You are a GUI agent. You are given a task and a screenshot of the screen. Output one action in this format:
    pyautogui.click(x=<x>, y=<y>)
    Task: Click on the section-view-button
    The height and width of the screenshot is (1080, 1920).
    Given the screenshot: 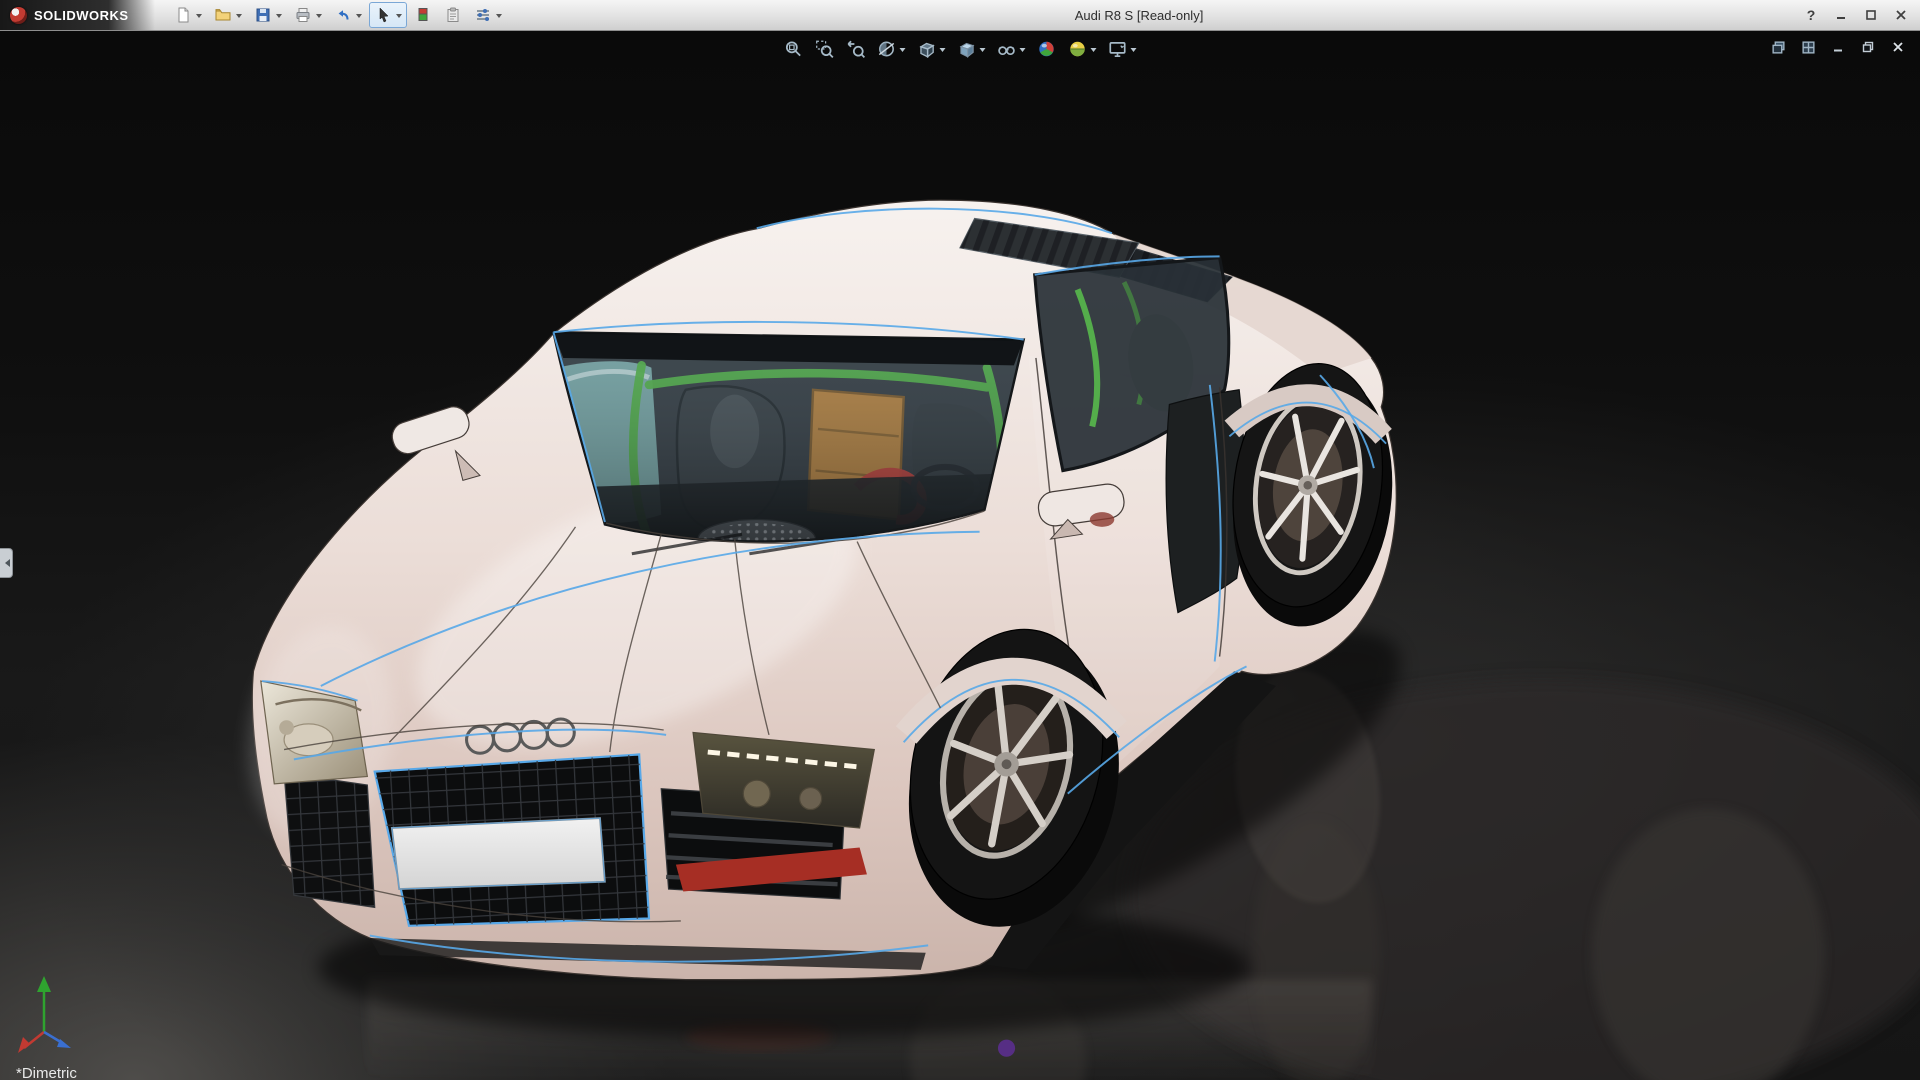 What is the action you would take?
    pyautogui.click(x=891, y=49)
    